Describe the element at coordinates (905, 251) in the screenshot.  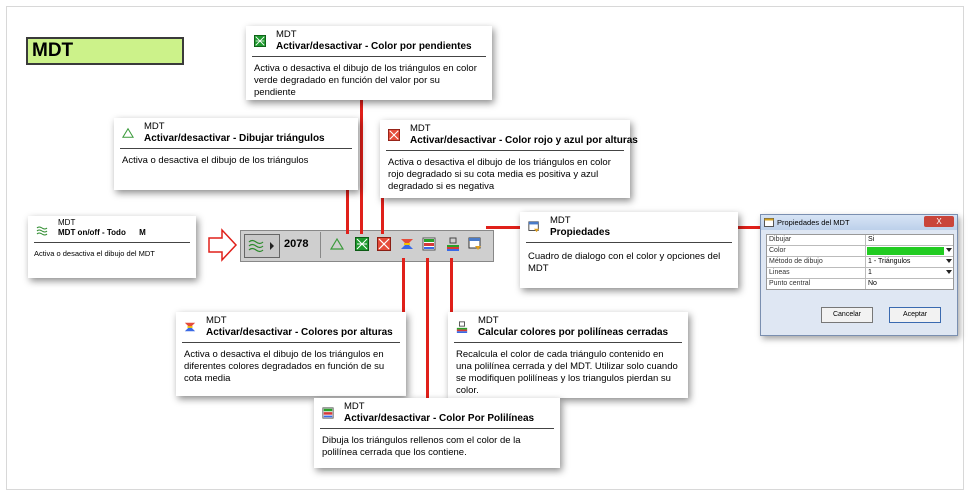
I see `color-swatch` at that location.